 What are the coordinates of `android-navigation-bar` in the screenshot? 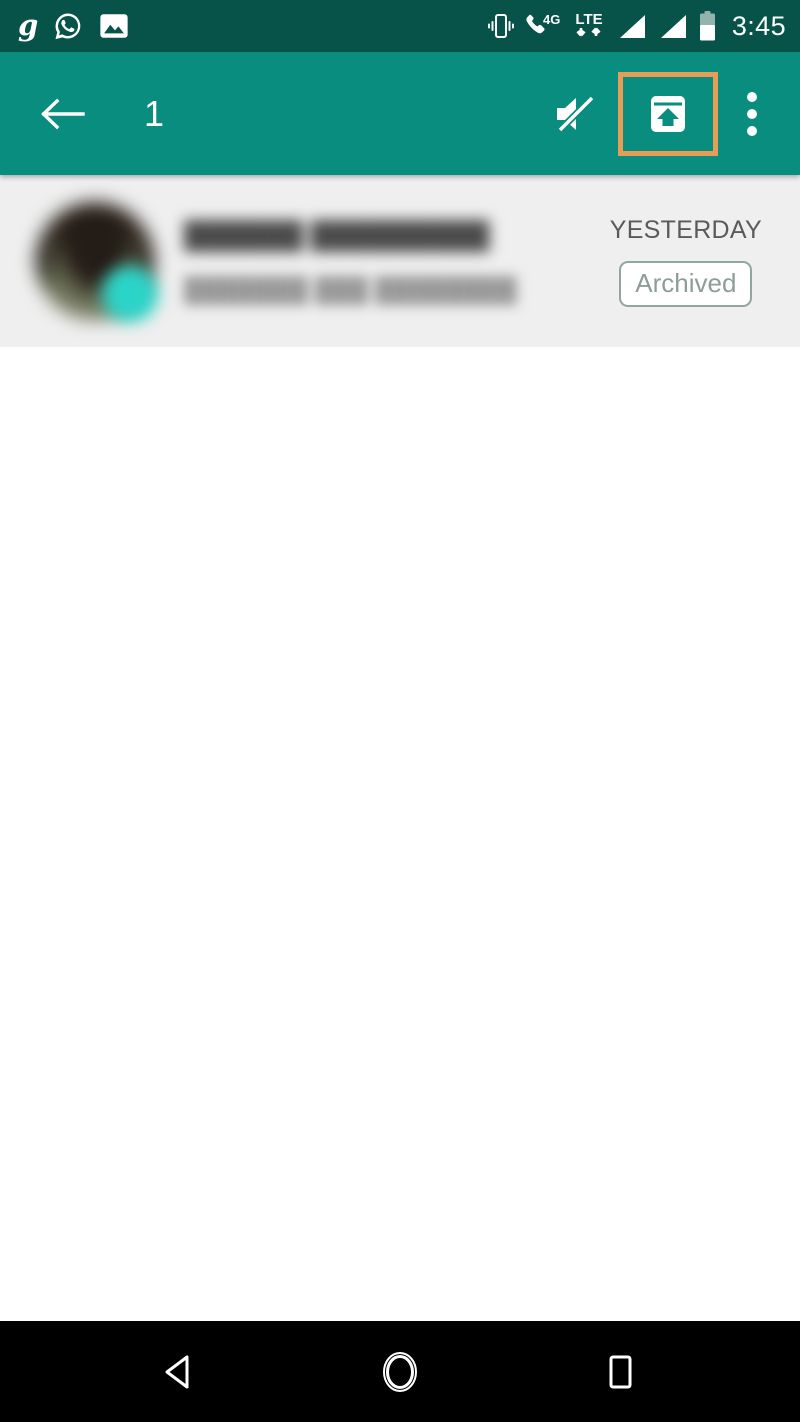 It's located at (400, 1371).